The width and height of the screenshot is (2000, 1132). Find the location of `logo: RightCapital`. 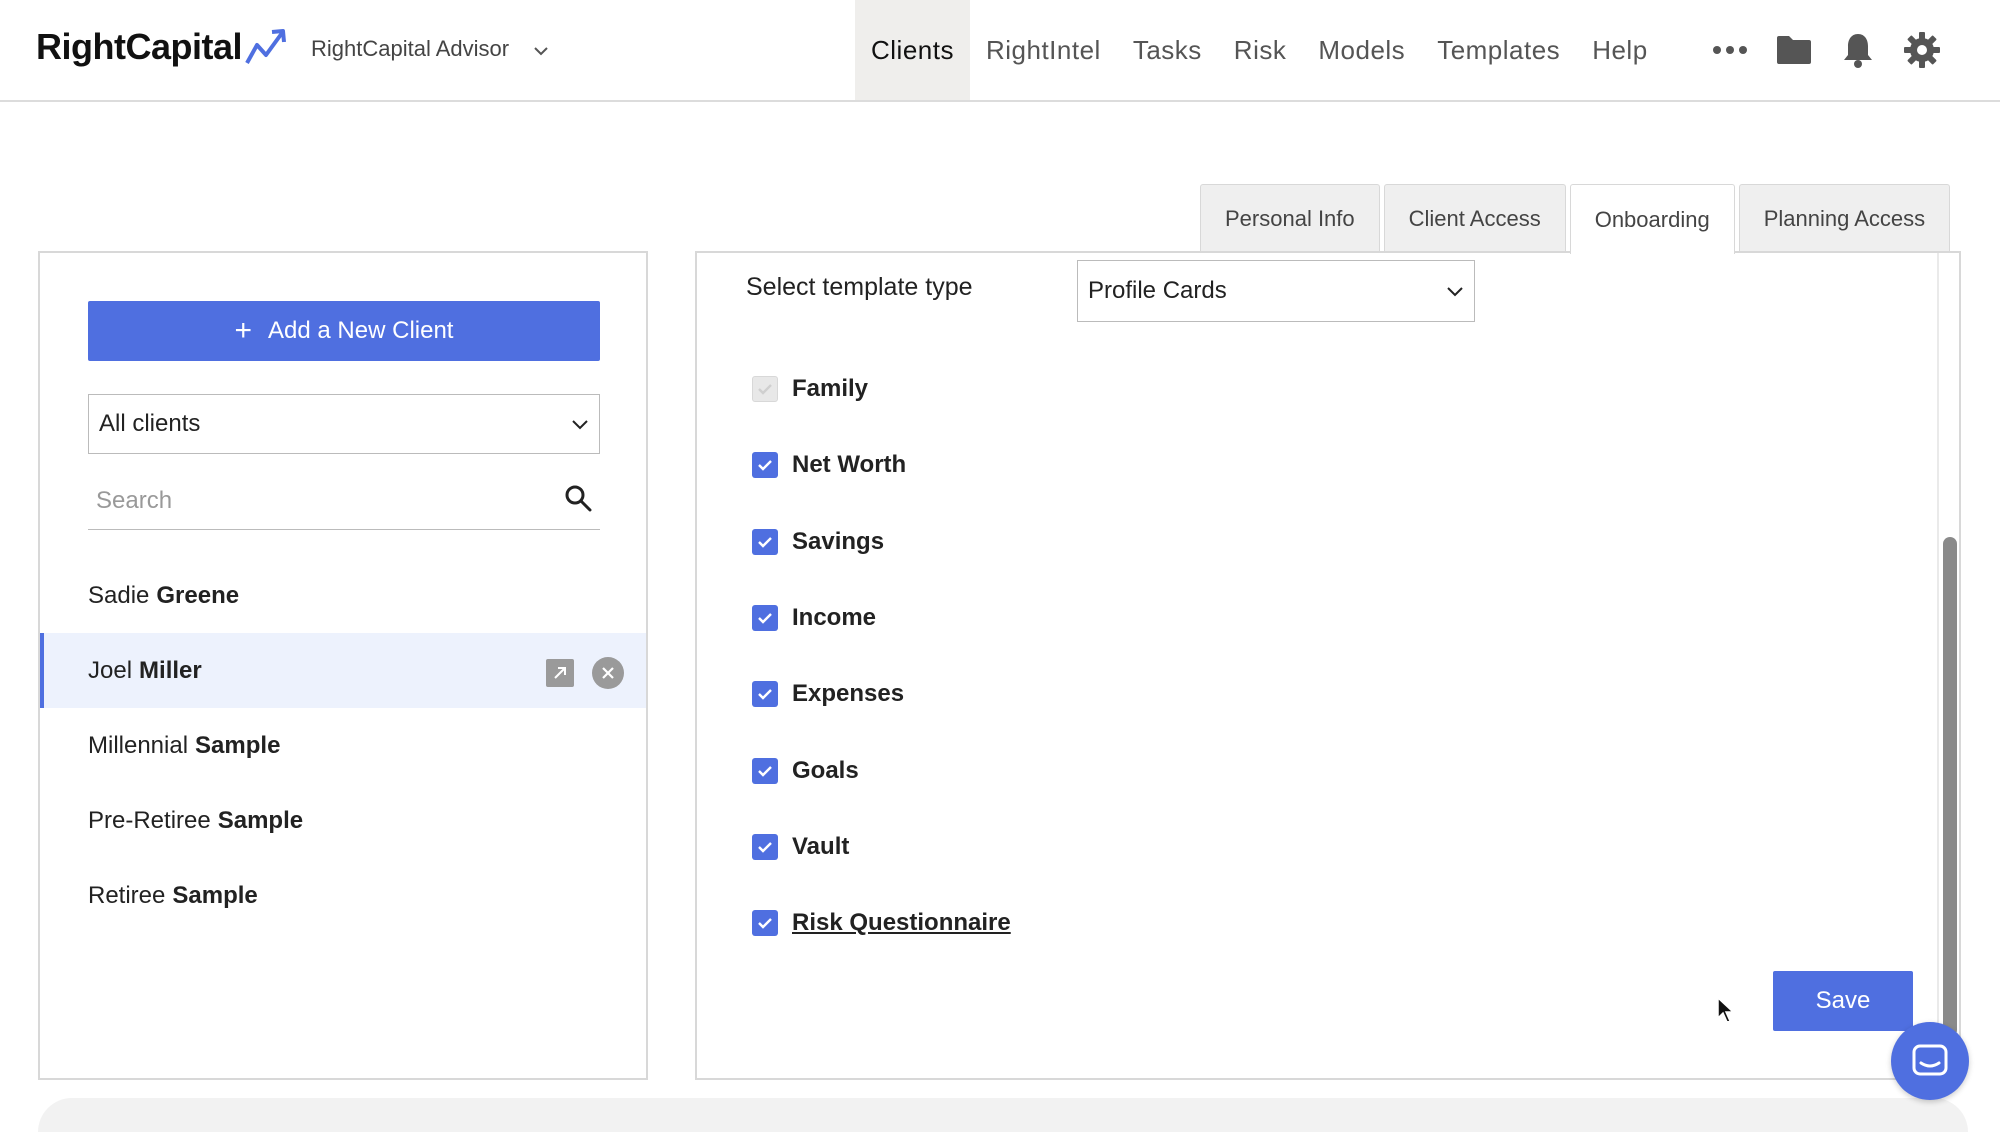

logo: RightCapital is located at coordinates (162, 47).